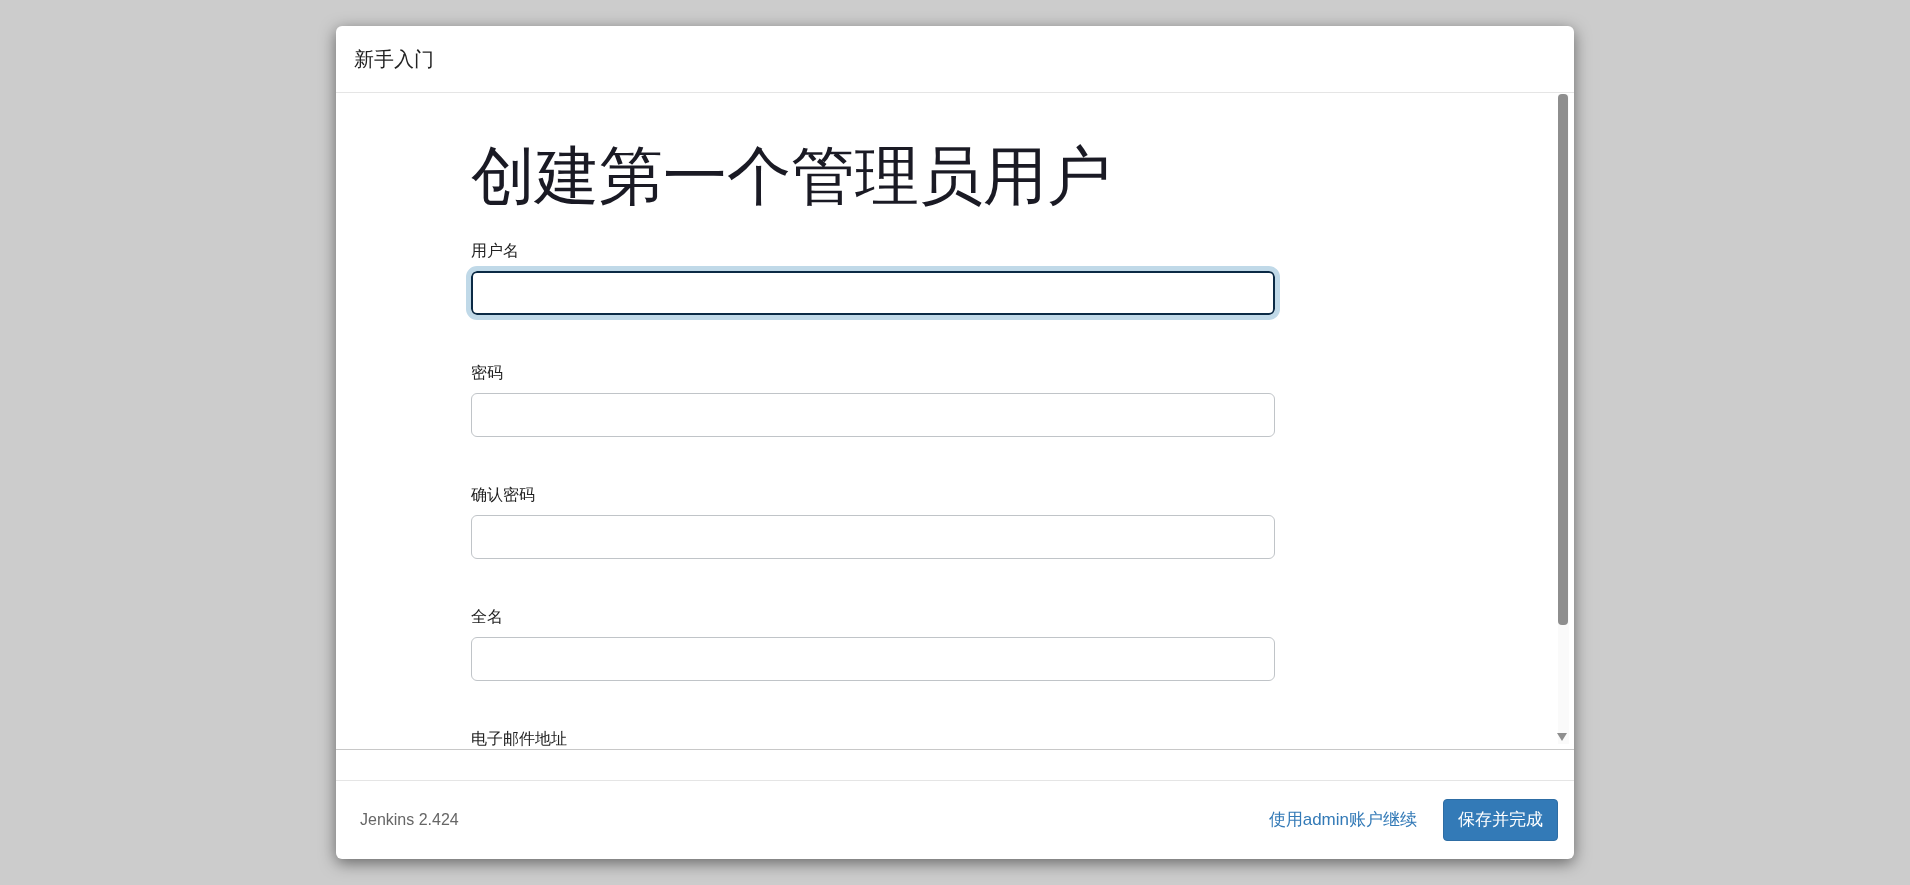  Describe the element at coordinates (394, 59) in the screenshot. I see `dialog-title: 新手入门` at that location.